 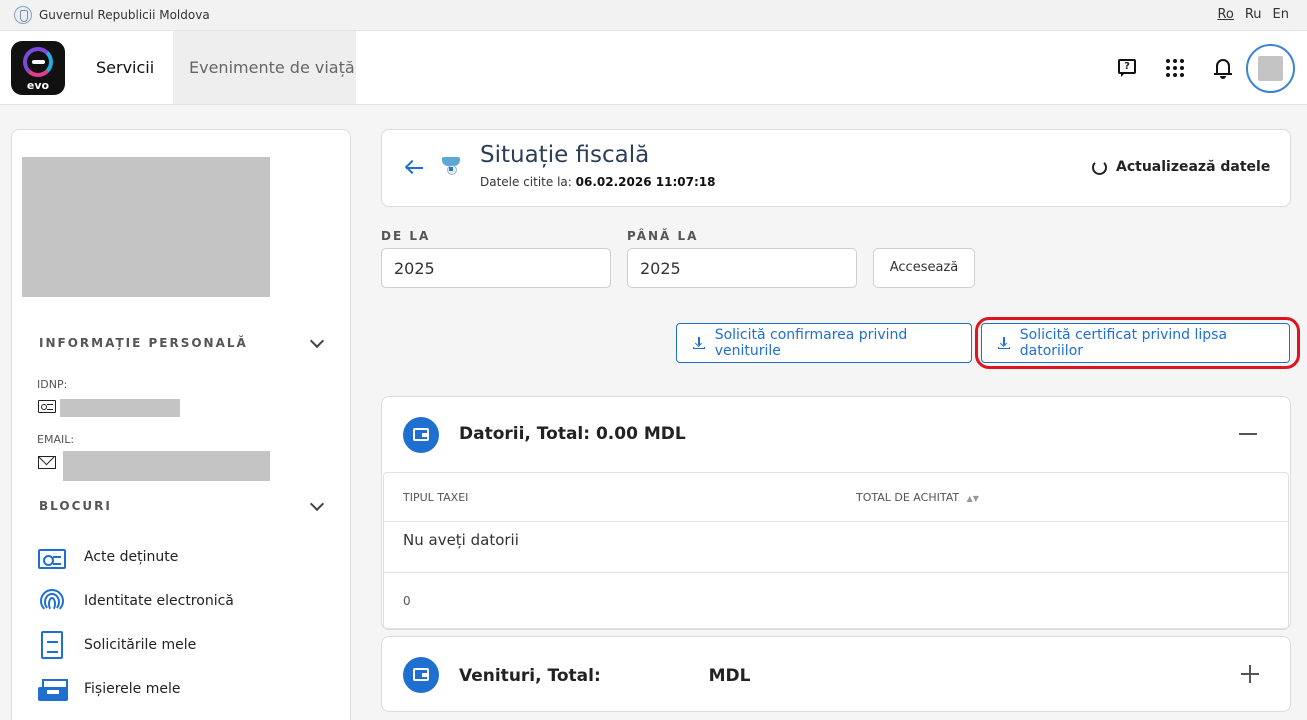 I want to click on fiscal-service-icon, so click(x=452, y=166).